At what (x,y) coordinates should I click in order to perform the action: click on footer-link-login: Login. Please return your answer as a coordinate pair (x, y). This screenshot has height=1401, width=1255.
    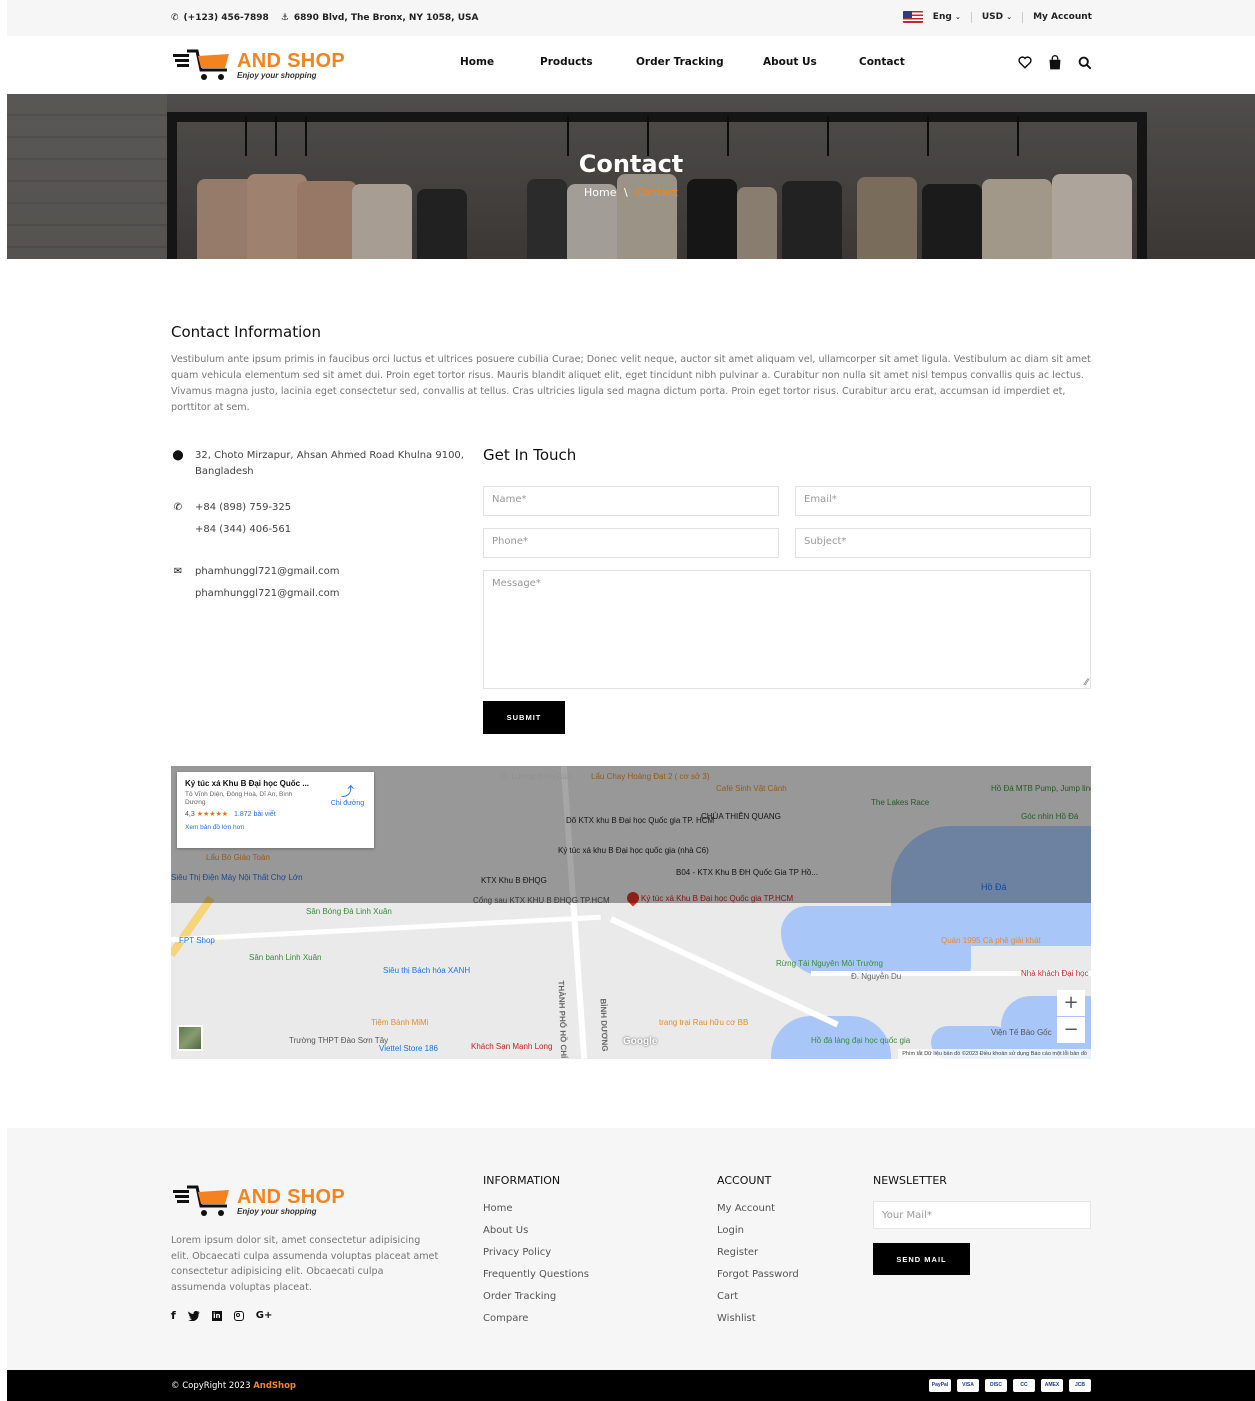
    Looking at the image, I should click on (758, 1231).